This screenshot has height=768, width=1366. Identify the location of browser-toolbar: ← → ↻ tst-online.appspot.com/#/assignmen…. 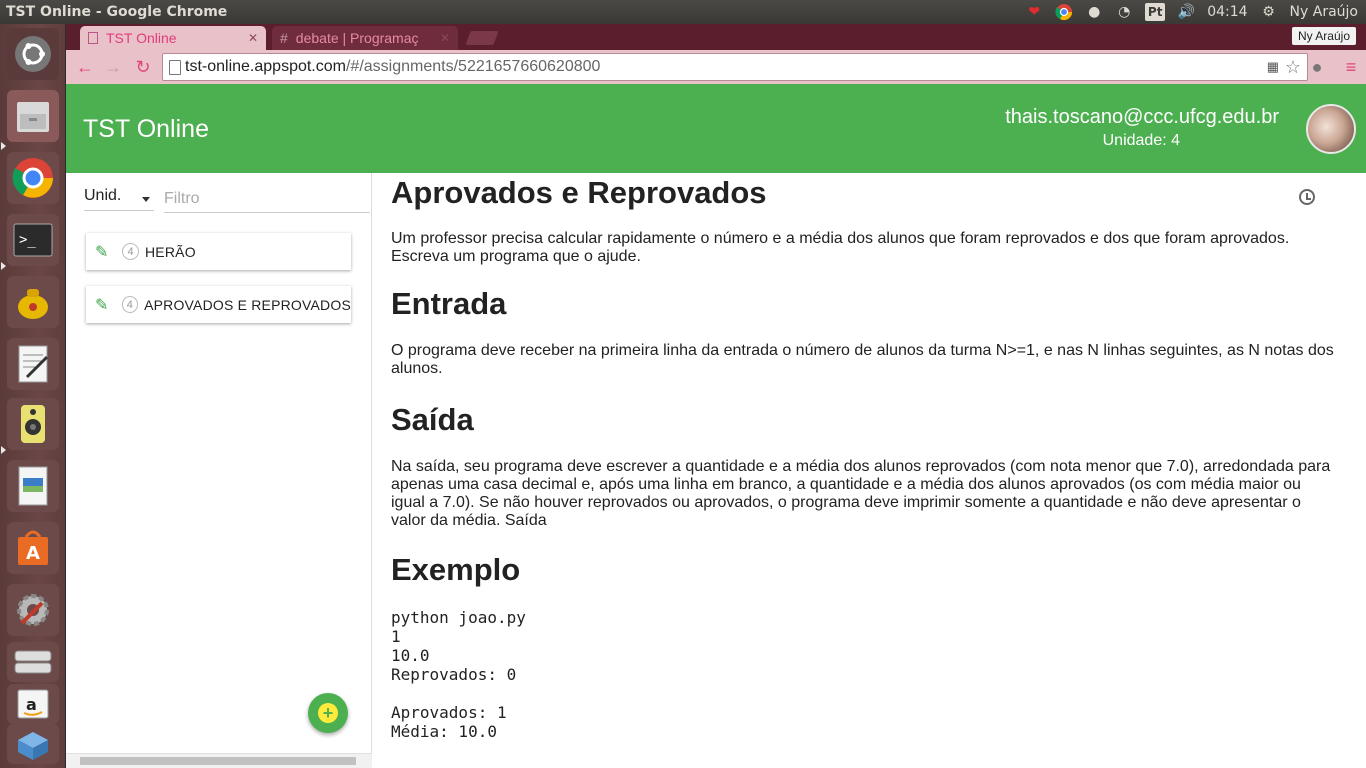
(716, 67).